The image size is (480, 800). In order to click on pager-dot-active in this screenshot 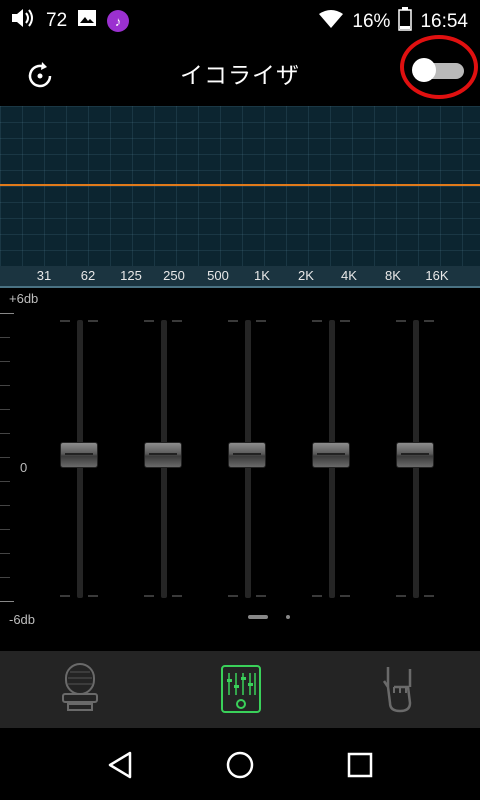, I will do `click(258, 617)`.